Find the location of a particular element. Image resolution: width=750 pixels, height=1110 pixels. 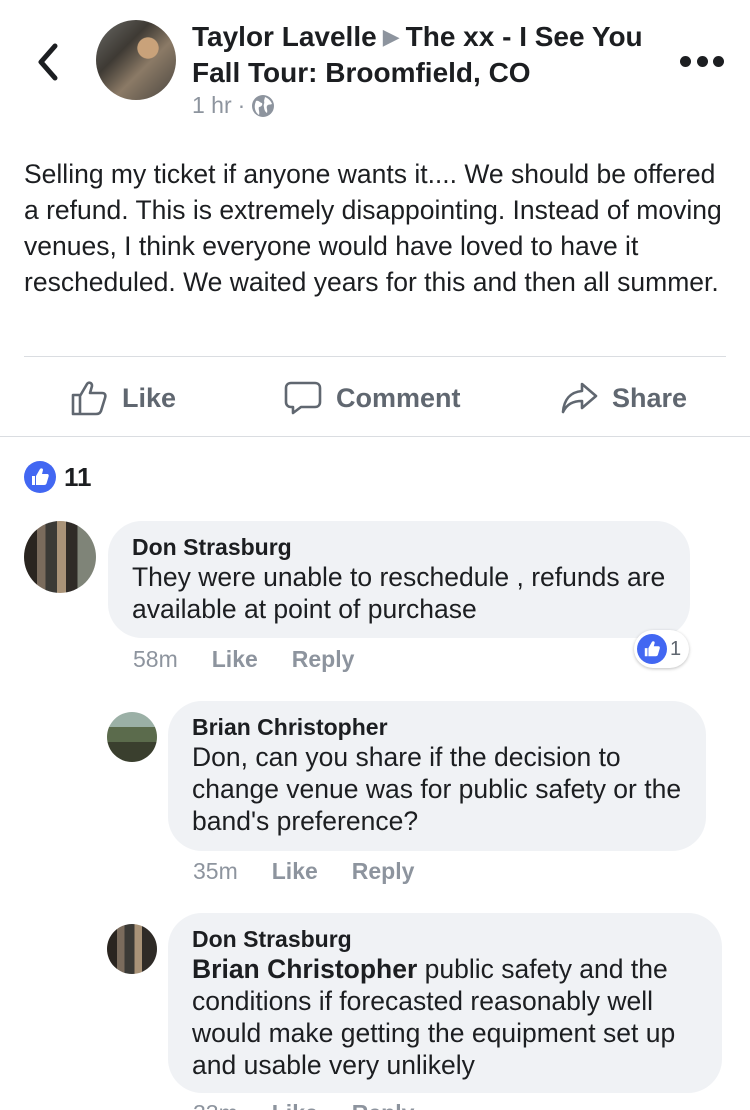

author-name: Taylor Lavelle is located at coordinates (284, 36).